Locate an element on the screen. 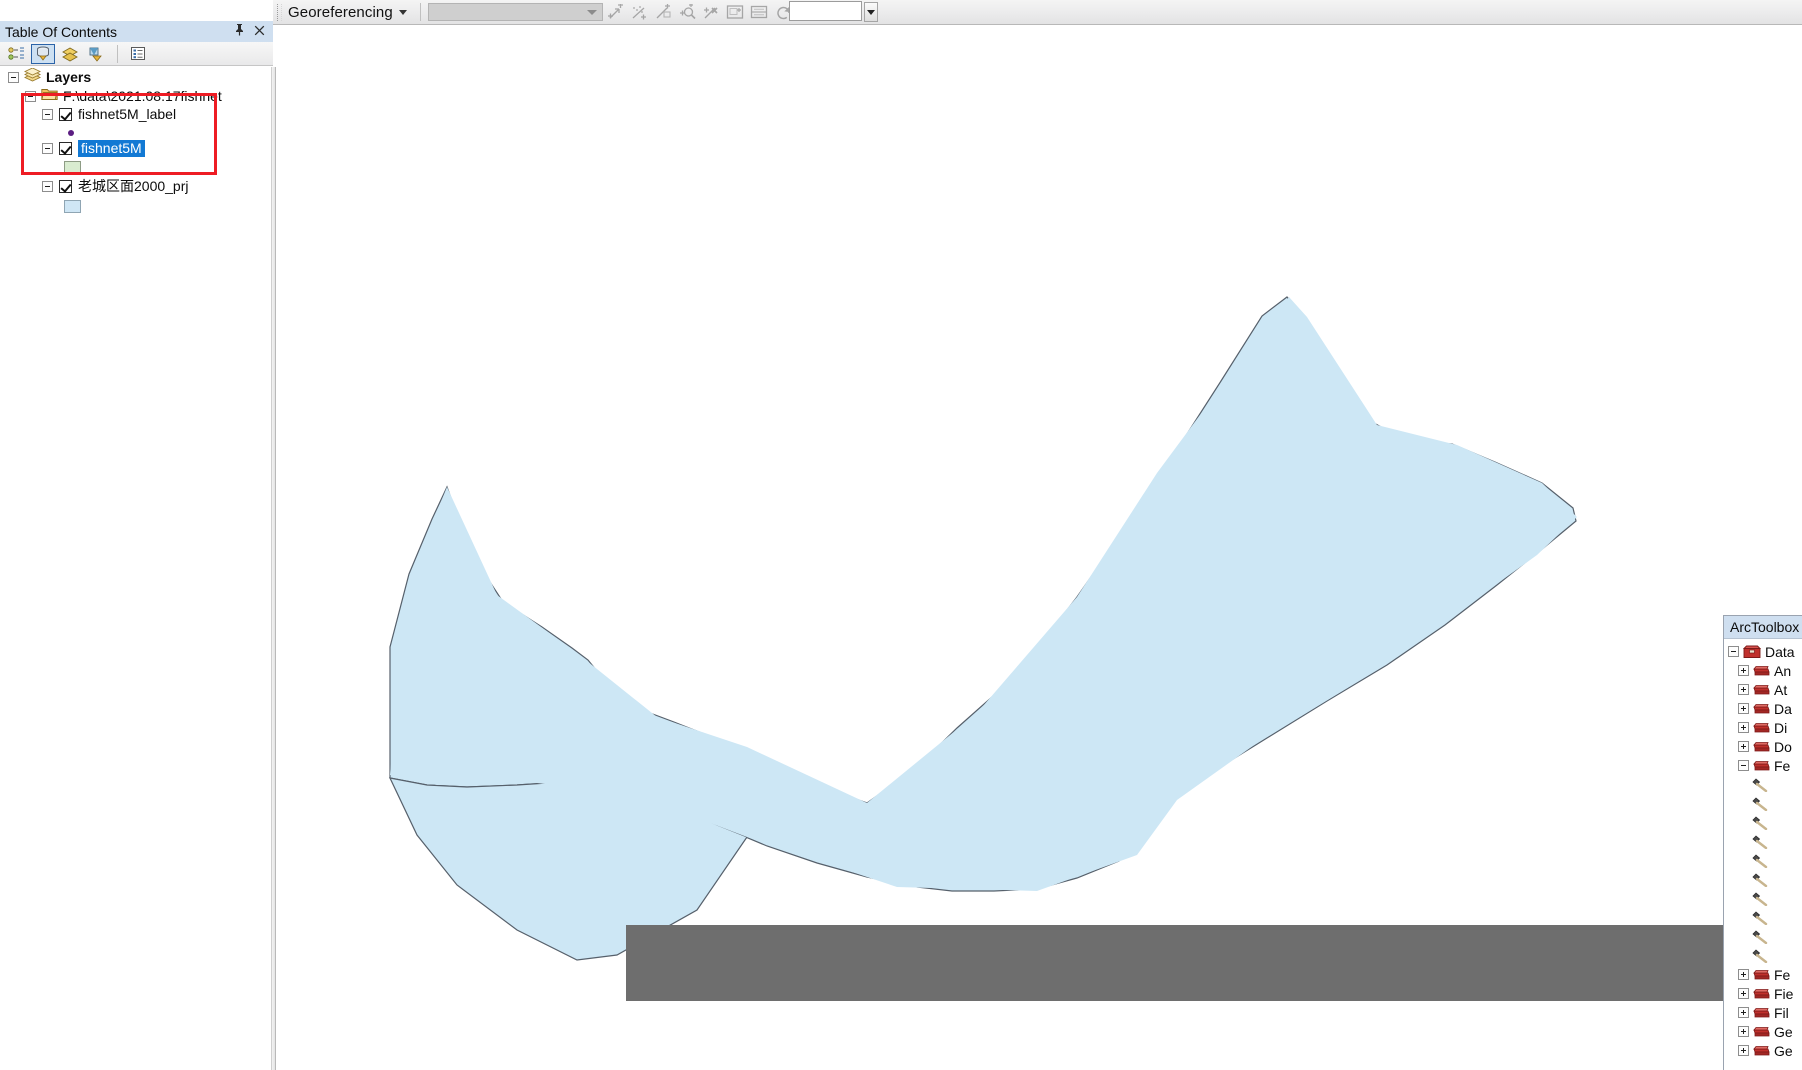 The width and height of the screenshot is (1802, 1070). toc-node-layers: Layers is located at coordinates (49, 77).